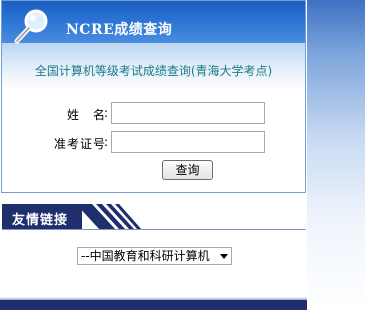 Image resolution: width=365 pixels, height=310 pixels. I want to click on links-divider, so click(154, 229).